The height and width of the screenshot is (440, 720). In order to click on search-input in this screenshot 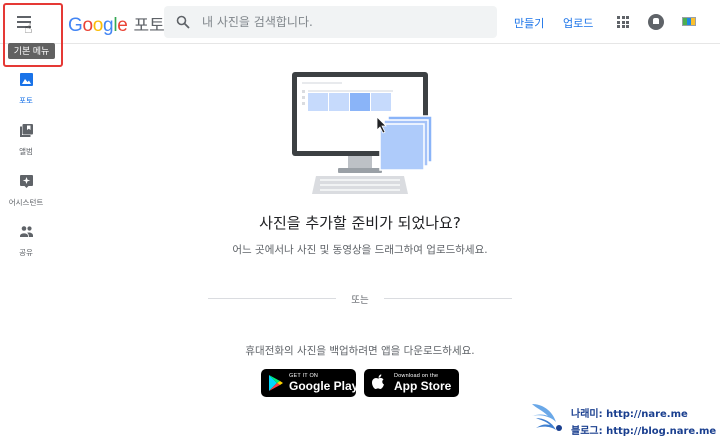, I will do `click(342, 22)`.